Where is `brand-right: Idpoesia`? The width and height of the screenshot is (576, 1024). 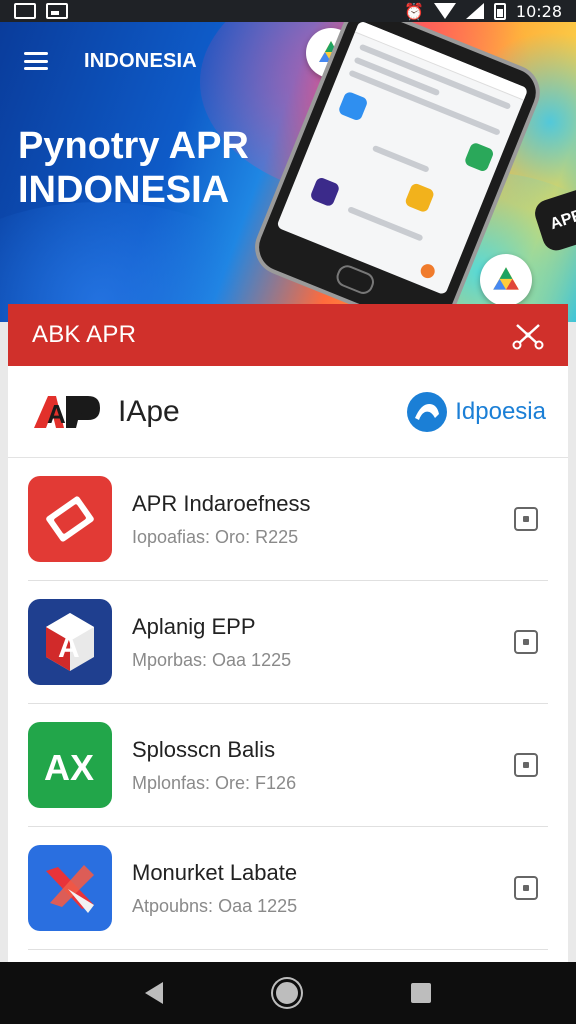 brand-right: Idpoesia is located at coordinates (476, 411).